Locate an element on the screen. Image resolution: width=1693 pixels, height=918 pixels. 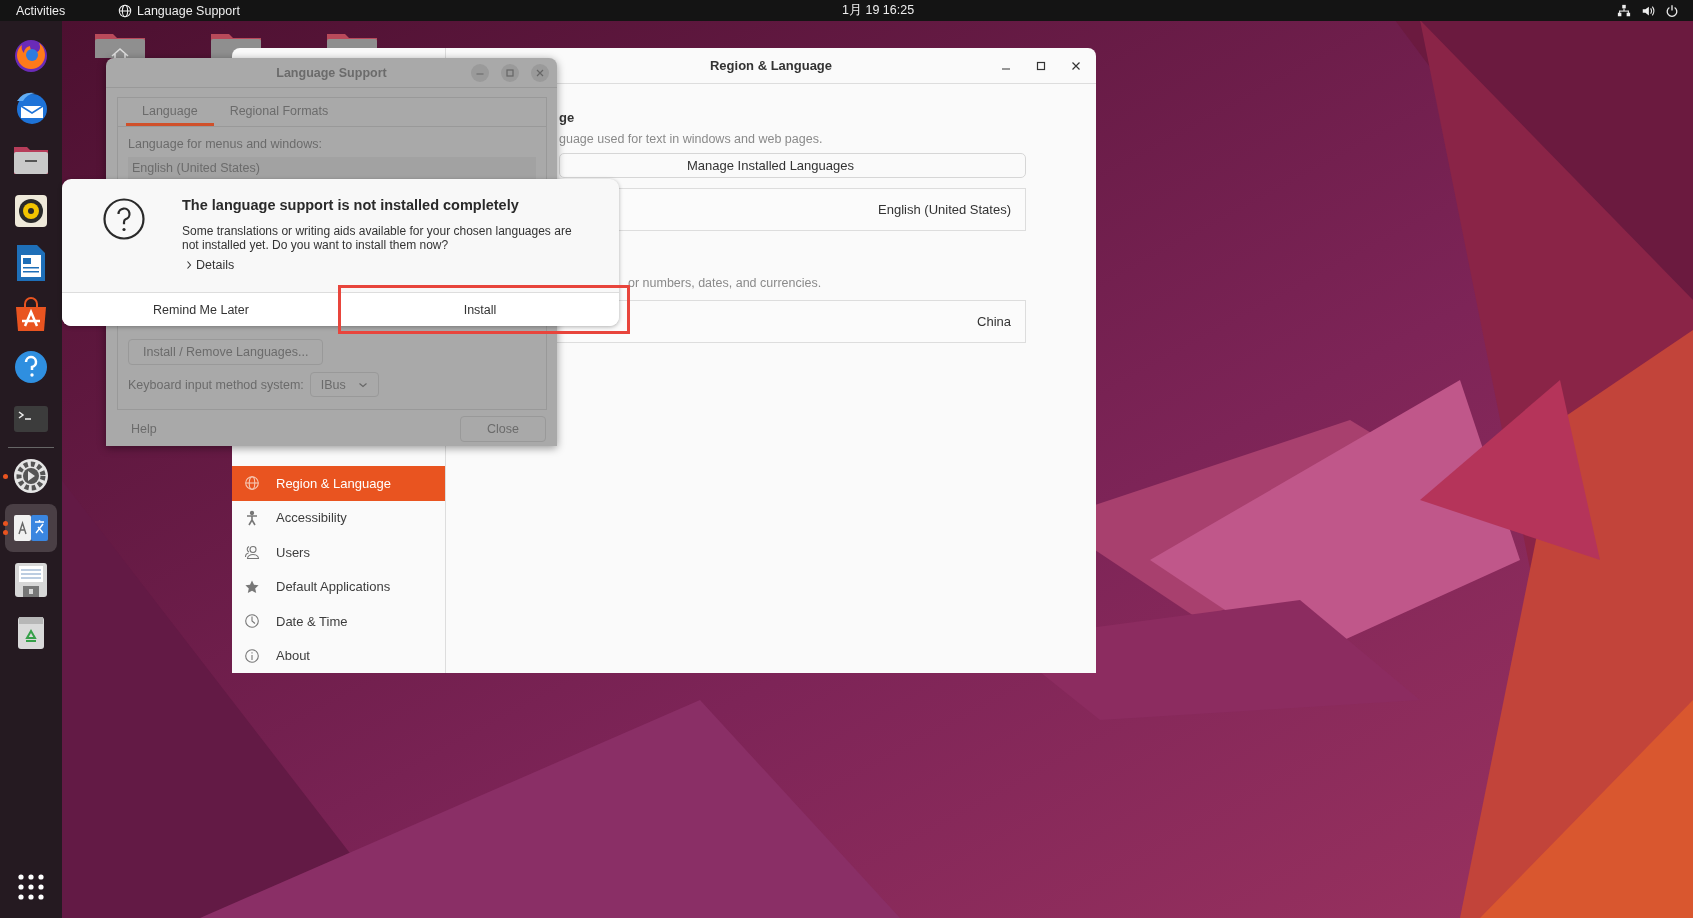
clock-icon is located at coordinates (252, 621).